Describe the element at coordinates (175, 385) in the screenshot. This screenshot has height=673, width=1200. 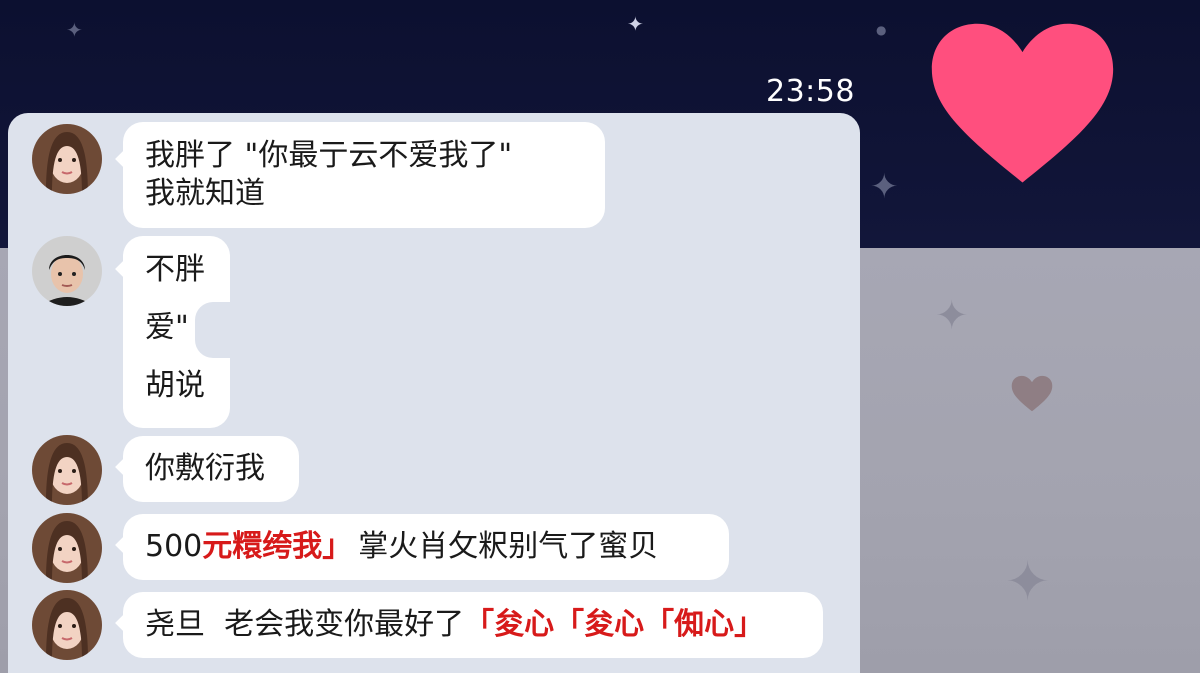
I see `message-text: 胡说` at that location.